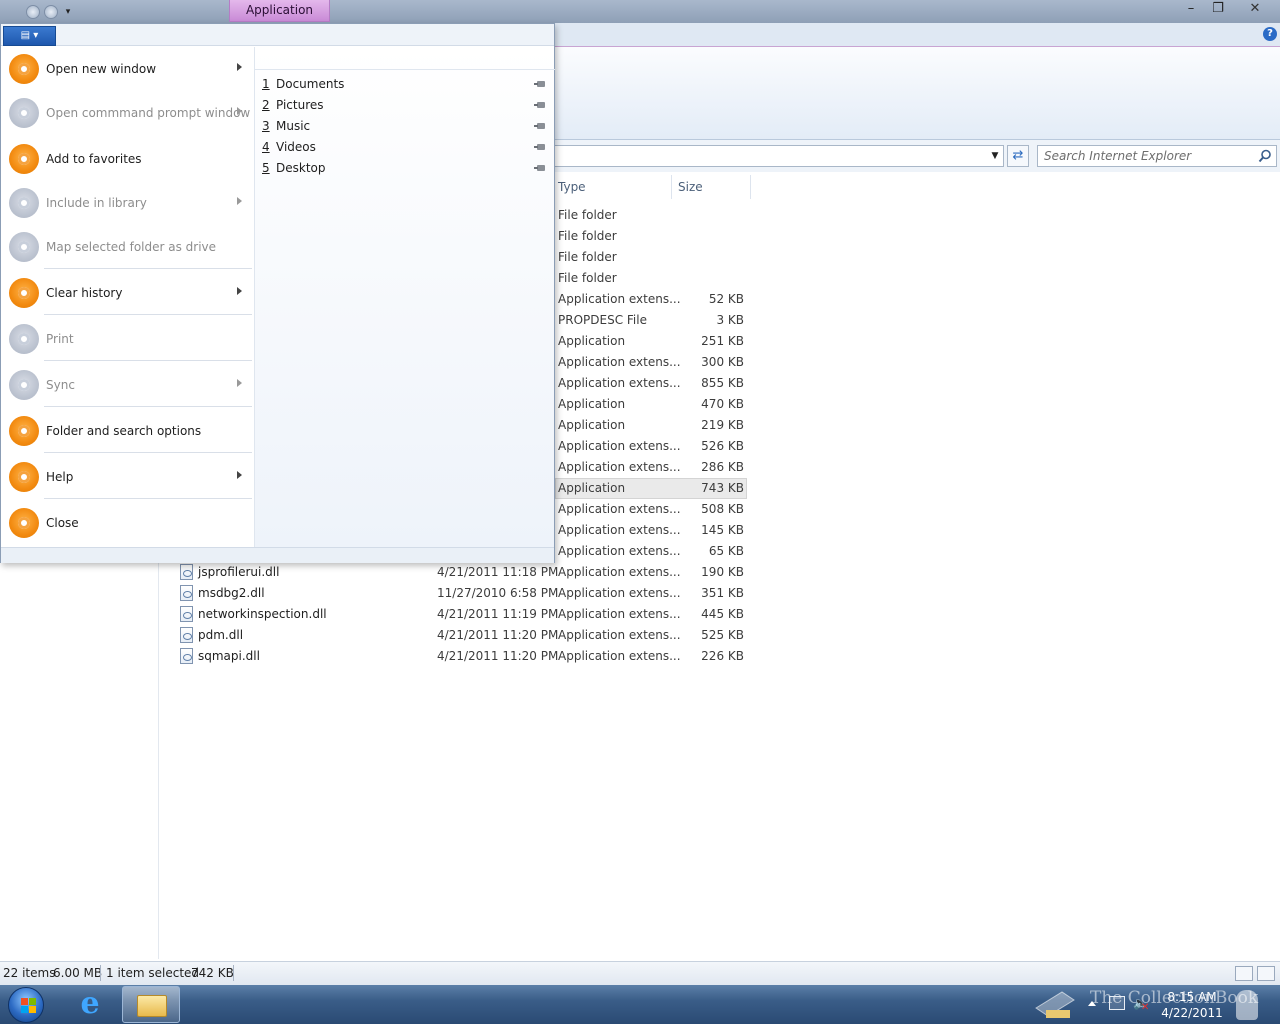 The height and width of the screenshot is (1024, 1280). What do you see at coordinates (714, 341) in the screenshot?
I see `file-size: 251 KB` at bounding box center [714, 341].